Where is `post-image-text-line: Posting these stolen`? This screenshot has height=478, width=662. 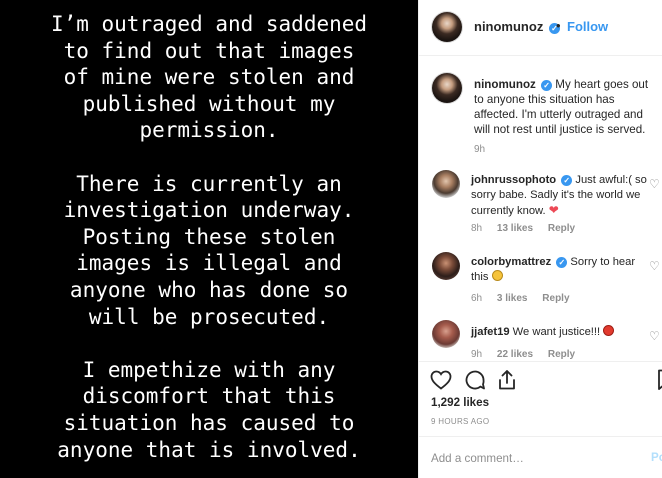 post-image-text-line: Posting these stolen is located at coordinates (209, 236).